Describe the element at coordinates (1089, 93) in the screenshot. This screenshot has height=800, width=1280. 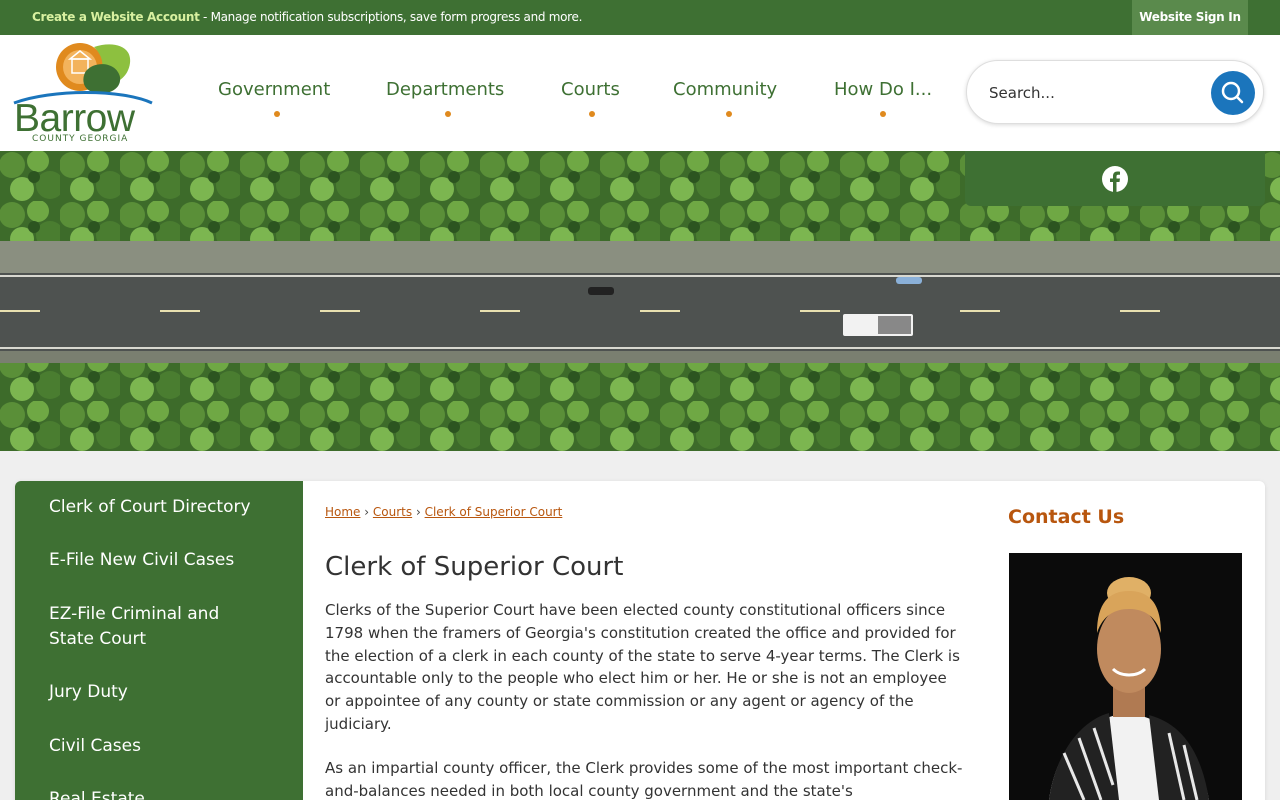
I see `search-input` at that location.